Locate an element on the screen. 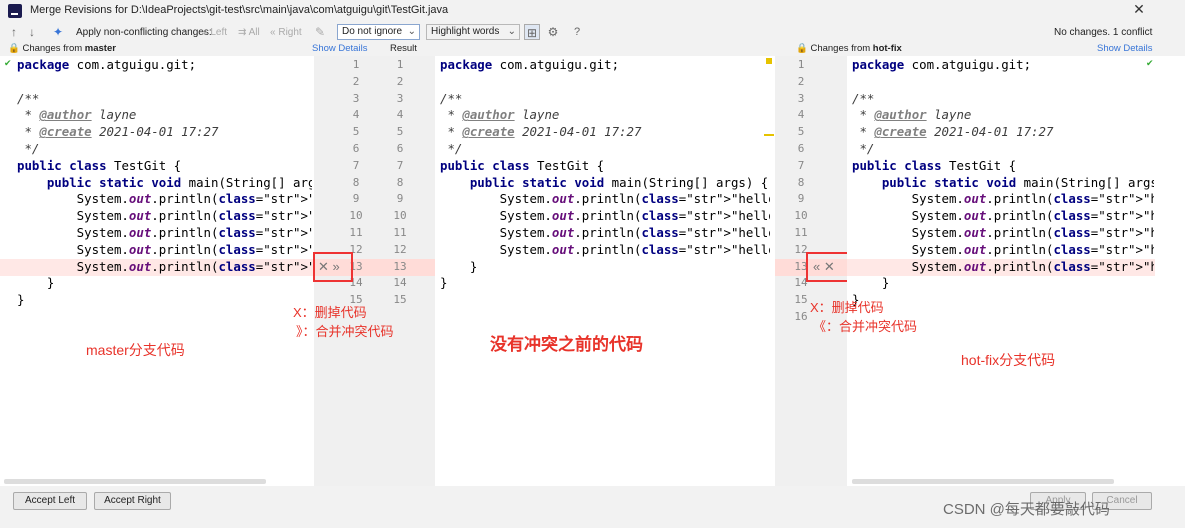 This screenshot has width=1185, height=528. accept-right-button: Accept Right is located at coordinates (132, 501).